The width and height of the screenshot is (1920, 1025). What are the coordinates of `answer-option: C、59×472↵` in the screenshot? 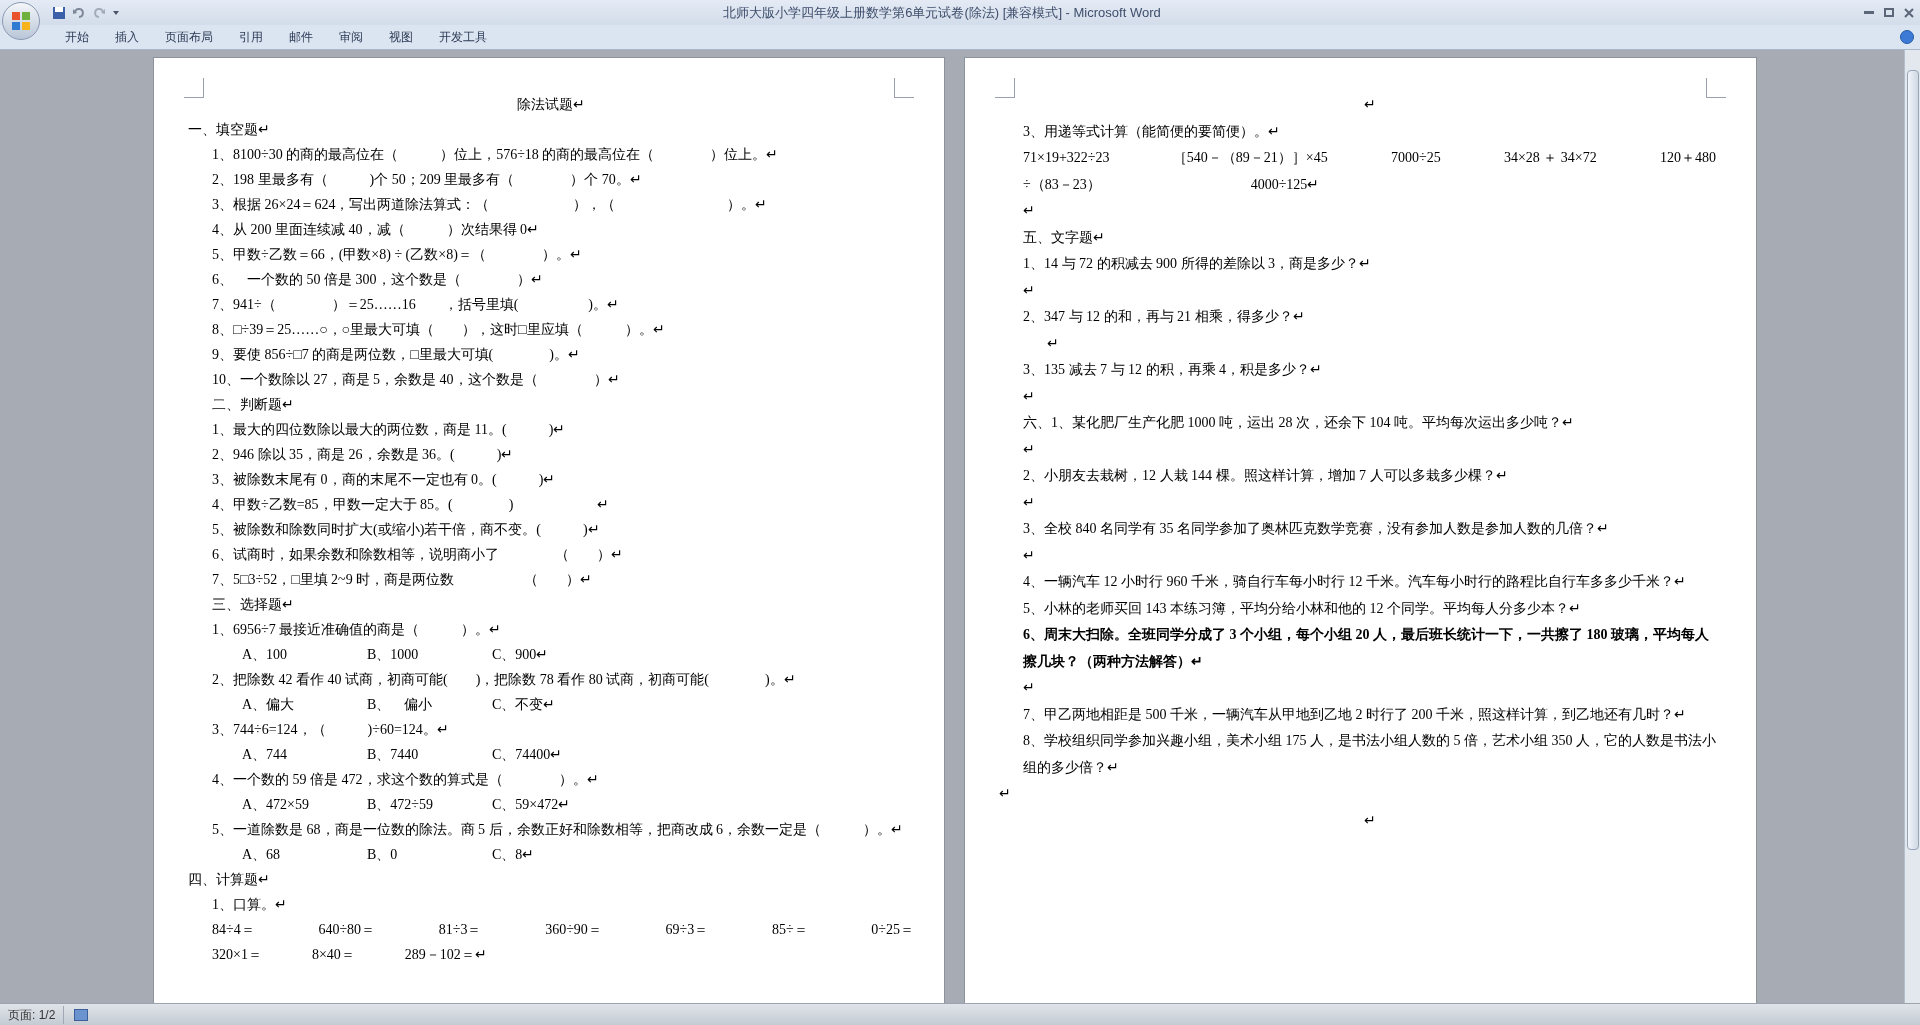 It's located at (531, 804).